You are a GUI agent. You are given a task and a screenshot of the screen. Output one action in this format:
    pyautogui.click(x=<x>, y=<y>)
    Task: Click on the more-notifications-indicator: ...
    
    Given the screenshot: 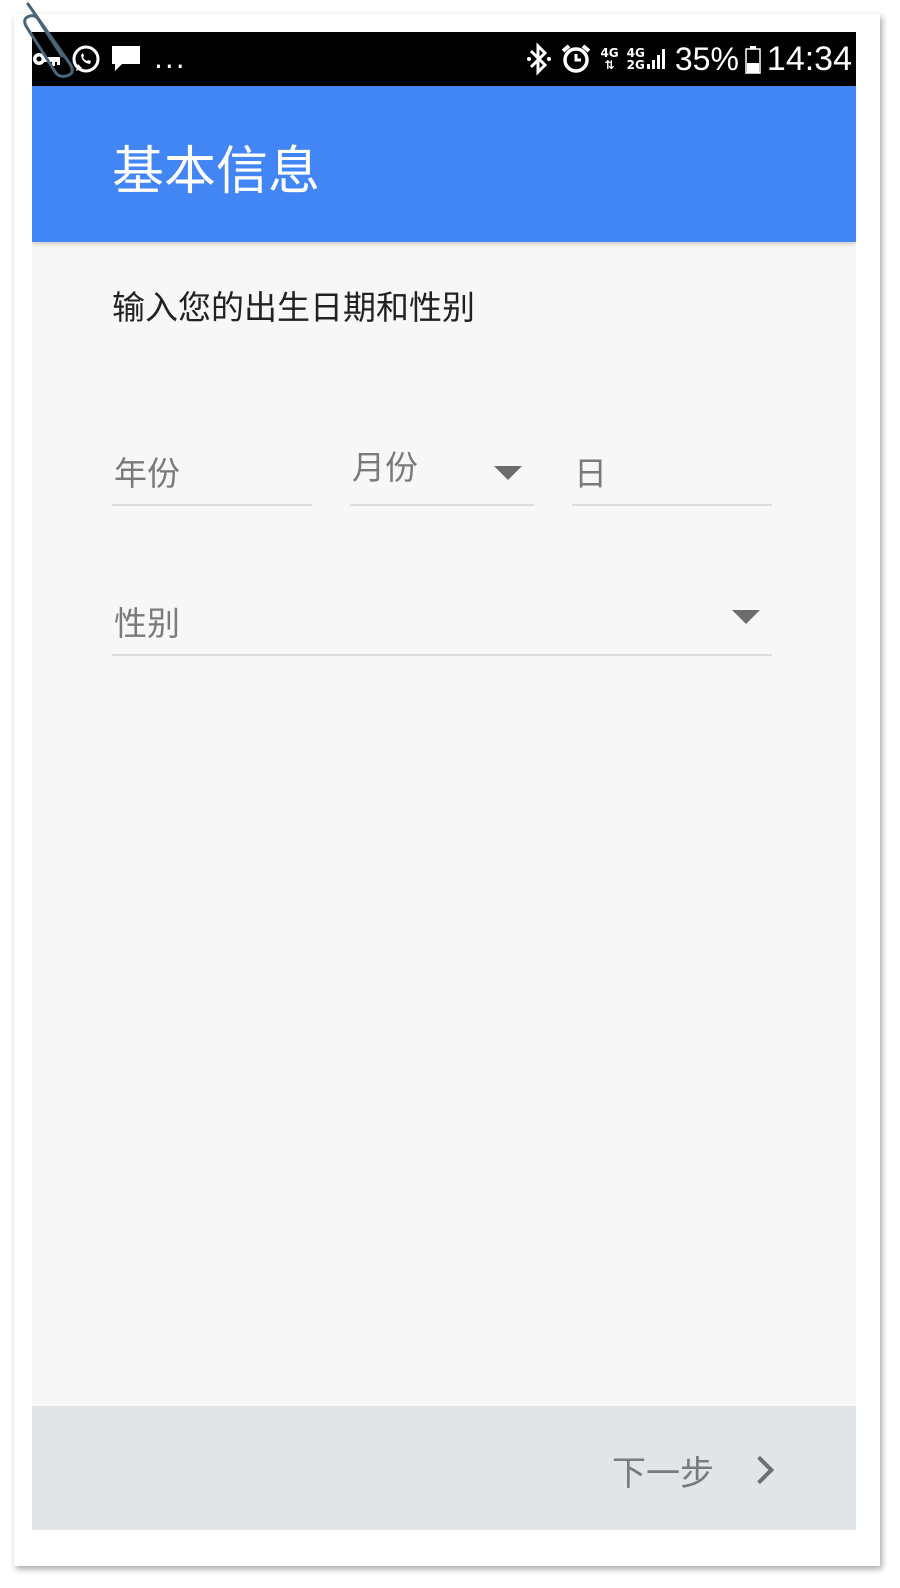 What is the action you would take?
    pyautogui.click(x=170, y=58)
    